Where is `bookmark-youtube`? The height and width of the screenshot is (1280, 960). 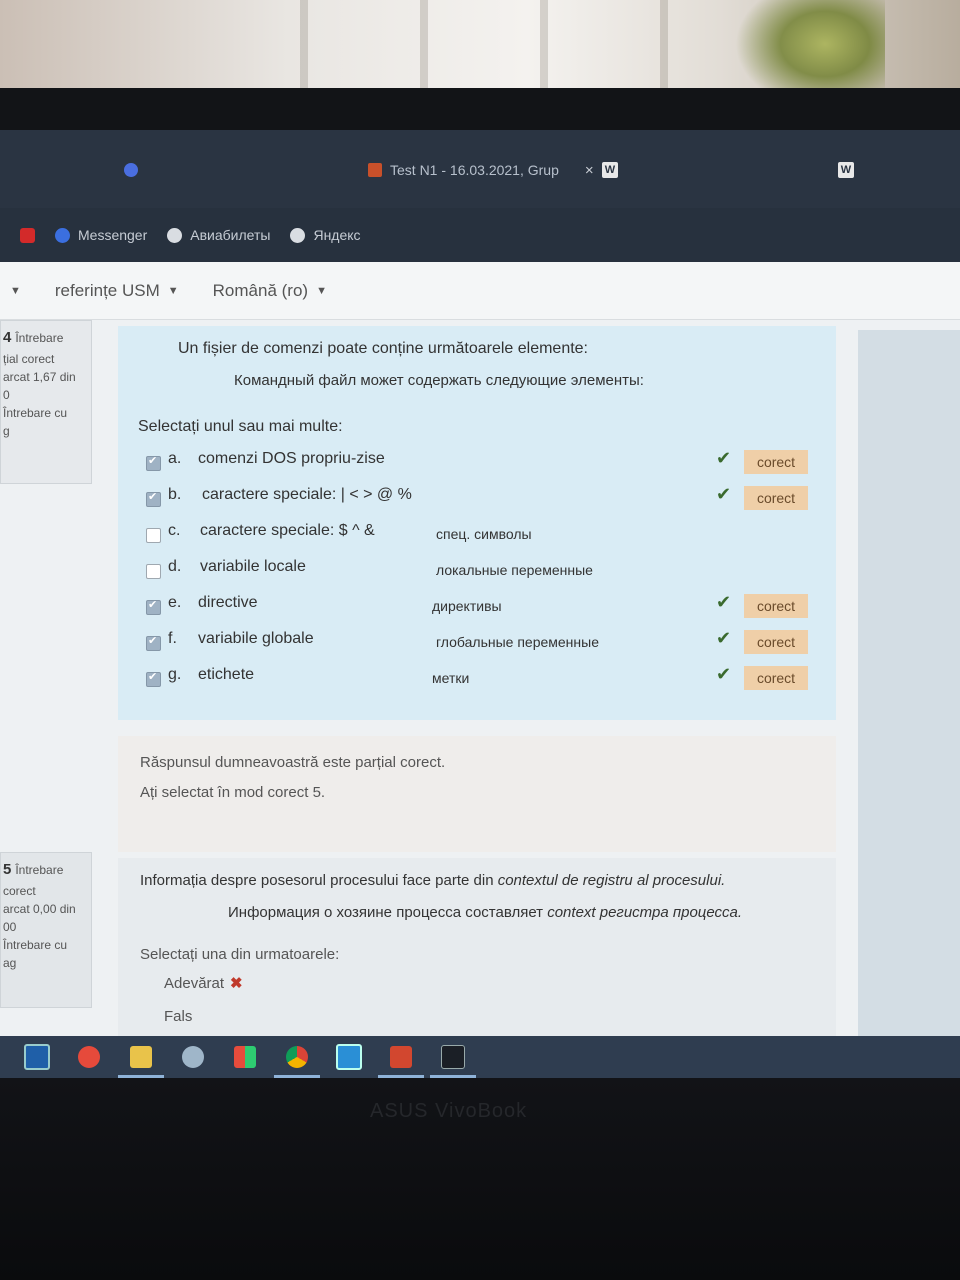 bookmark-youtube is located at coordinates (27, 235).